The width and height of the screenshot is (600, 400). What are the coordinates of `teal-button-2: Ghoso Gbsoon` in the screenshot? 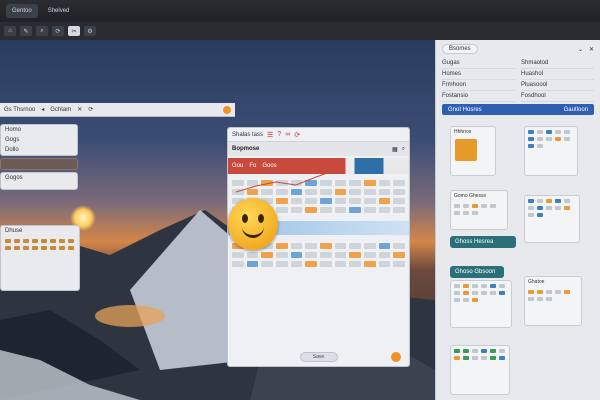 It's located at (477, 272).